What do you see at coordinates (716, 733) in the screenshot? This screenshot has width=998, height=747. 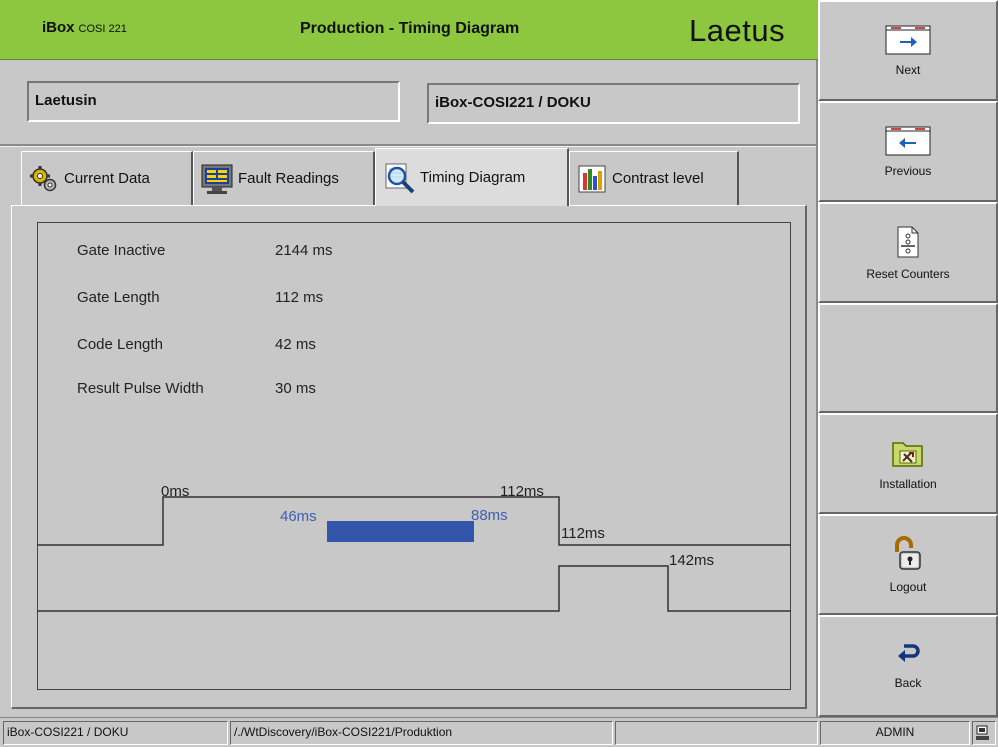 I see `status-empty-cell` at bounding box center [716, 733].